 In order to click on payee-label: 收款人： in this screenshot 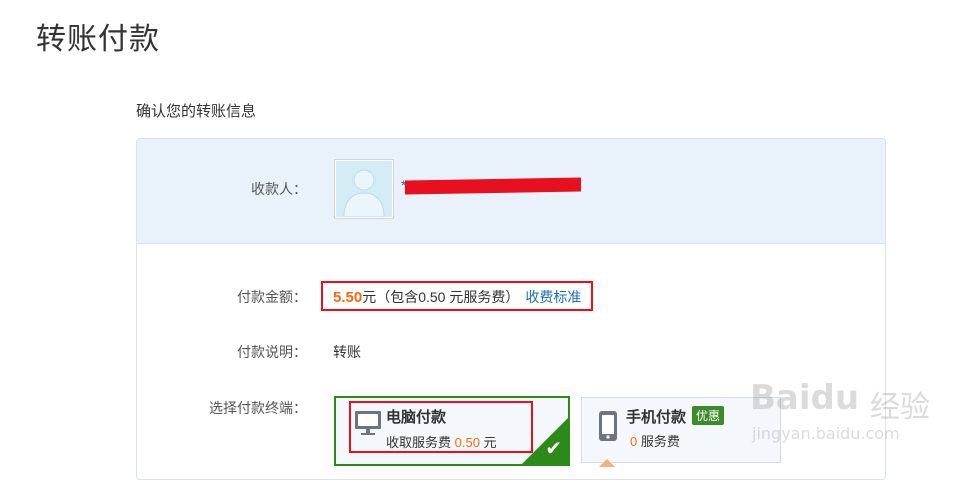, I will do `click(279, 189)`.